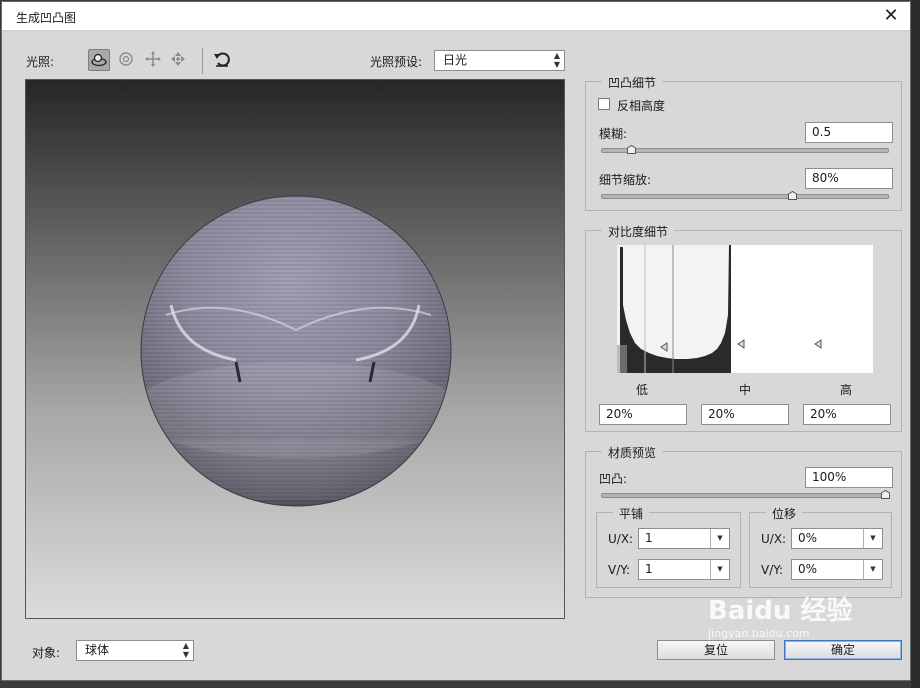 This screenshot has height=688, width=920. Describe the element at coordinates (891, 16) in the screenshot. I see `close-icon: ✕` at that location.